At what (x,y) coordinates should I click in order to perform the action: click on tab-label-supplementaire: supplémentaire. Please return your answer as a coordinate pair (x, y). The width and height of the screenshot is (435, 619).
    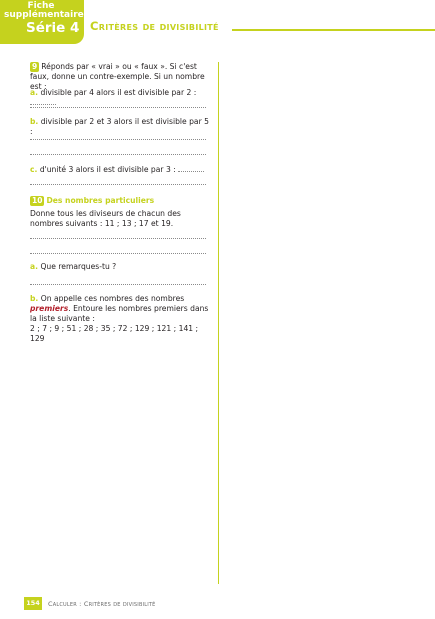
    Looking at the image, I should click on (44, 15).